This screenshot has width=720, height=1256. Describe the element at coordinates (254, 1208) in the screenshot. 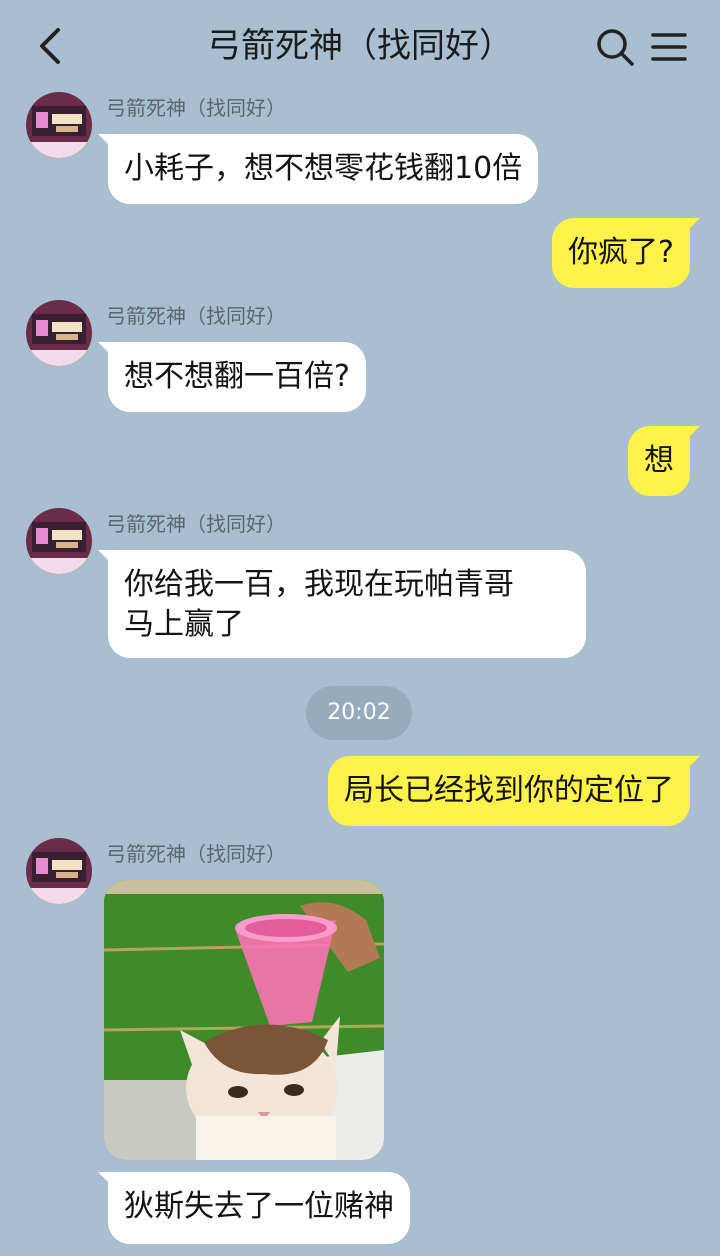

I see `message-bubble-incoming: 狄斯失去了一位赌神` at that location.